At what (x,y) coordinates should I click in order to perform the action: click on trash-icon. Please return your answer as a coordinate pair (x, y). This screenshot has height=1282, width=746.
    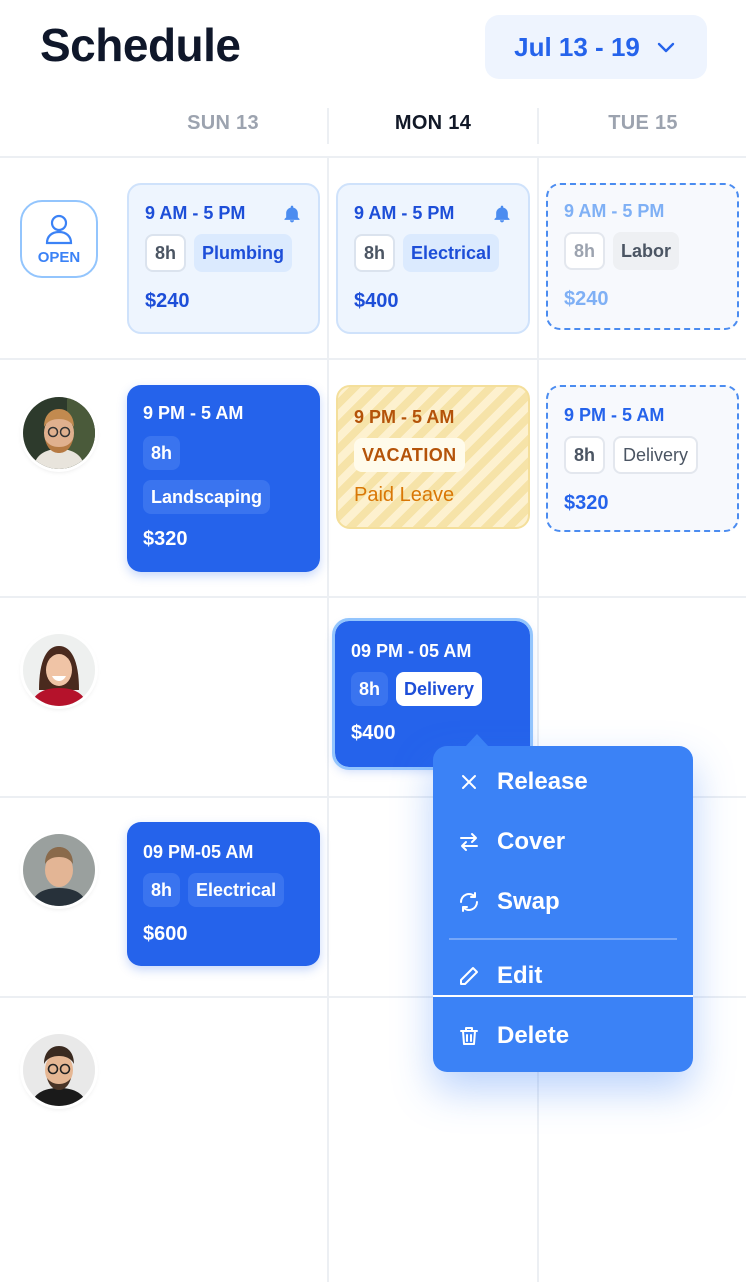
    Looking at the image, I should click on (469, 1036).